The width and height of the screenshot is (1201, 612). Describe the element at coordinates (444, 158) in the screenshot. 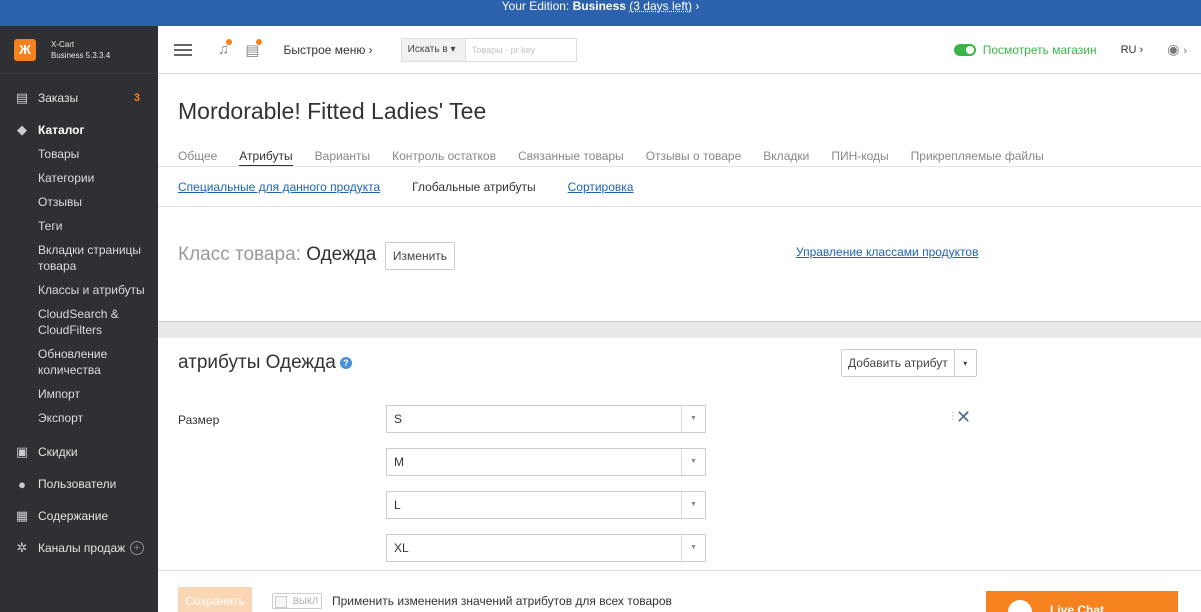

I see `tab-inventory: Контроль остатков` at that location.